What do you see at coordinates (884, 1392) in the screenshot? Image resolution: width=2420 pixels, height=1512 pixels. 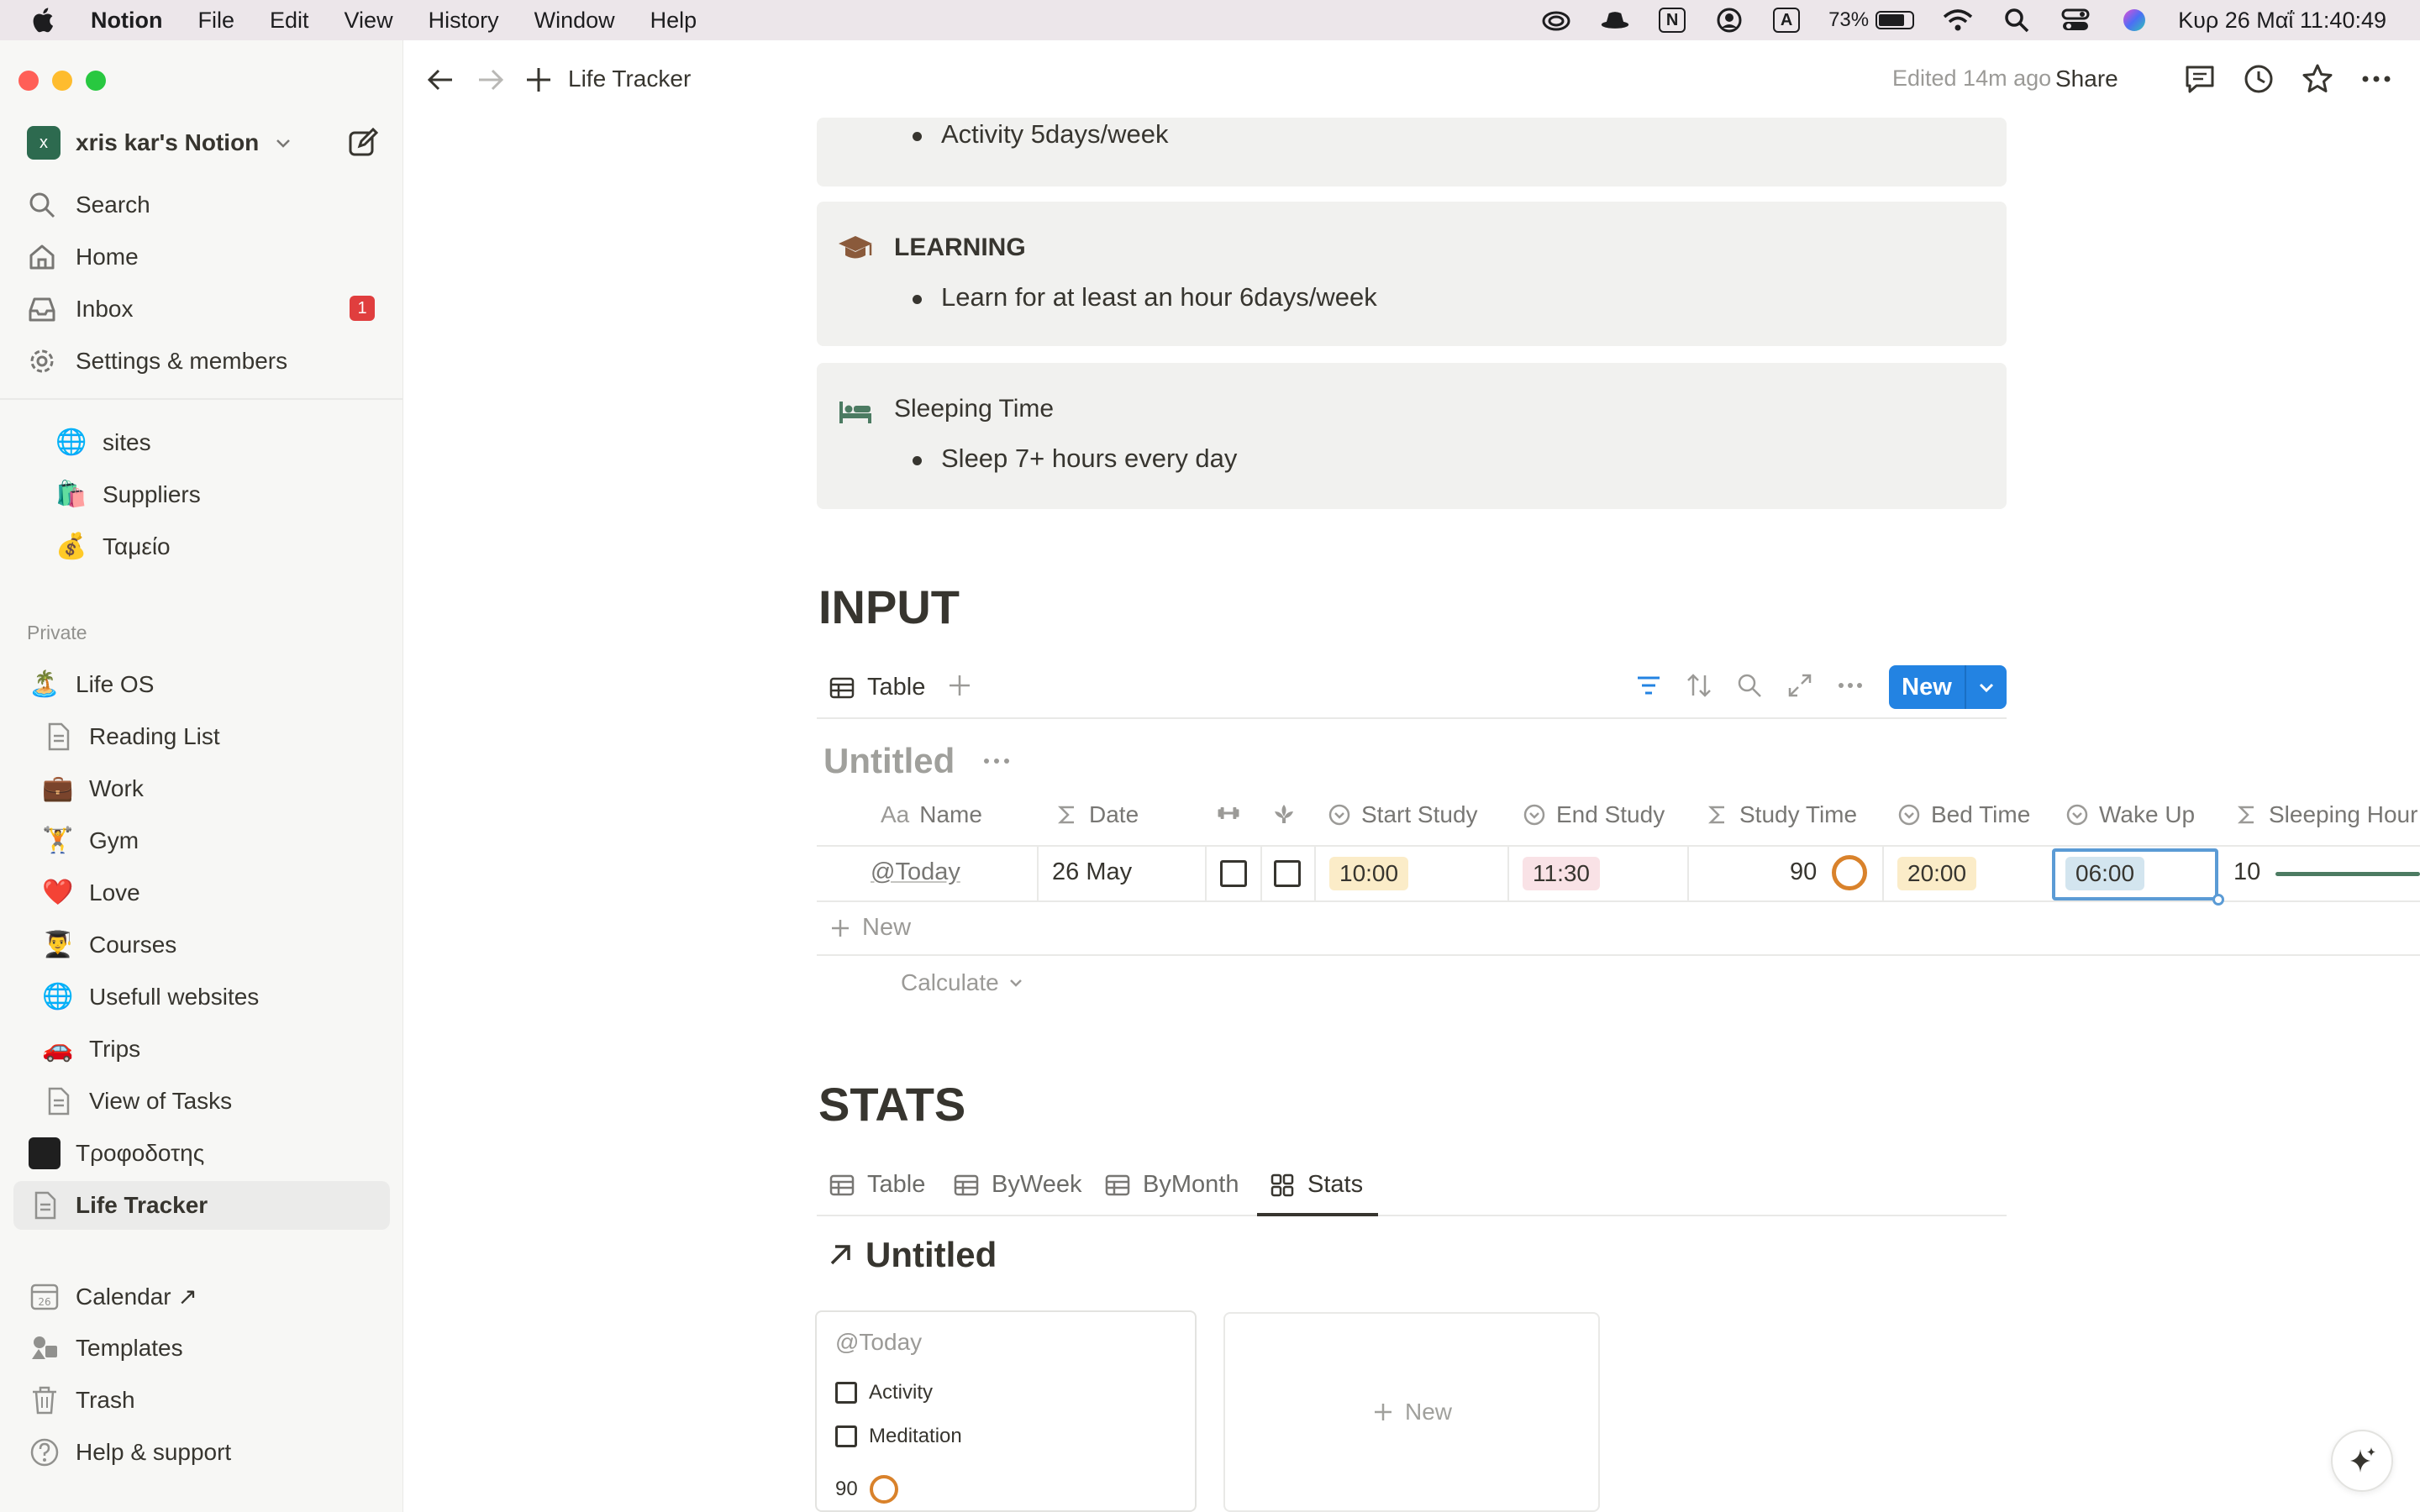 I see `card-checkbox-activity: Activity` at bounding box center [884, 1392].